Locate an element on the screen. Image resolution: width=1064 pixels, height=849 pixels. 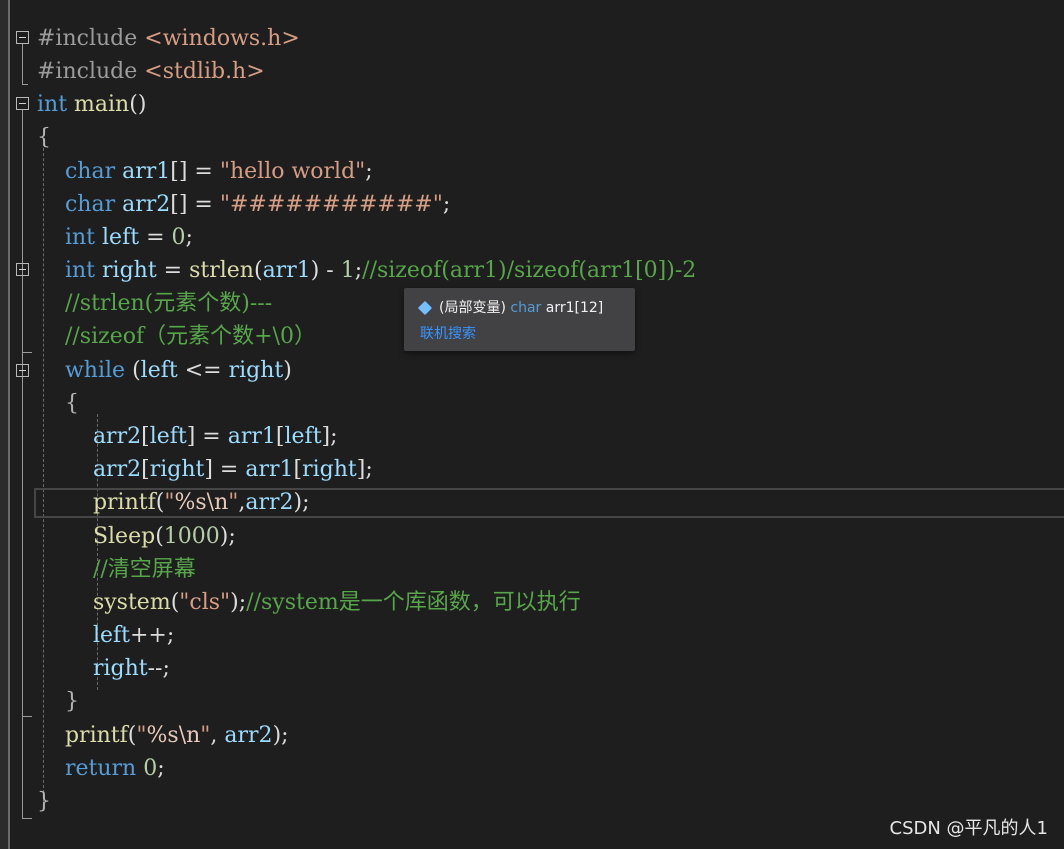
code-line: char arr2[] = "###########"; is located at coordinates (243, 204).